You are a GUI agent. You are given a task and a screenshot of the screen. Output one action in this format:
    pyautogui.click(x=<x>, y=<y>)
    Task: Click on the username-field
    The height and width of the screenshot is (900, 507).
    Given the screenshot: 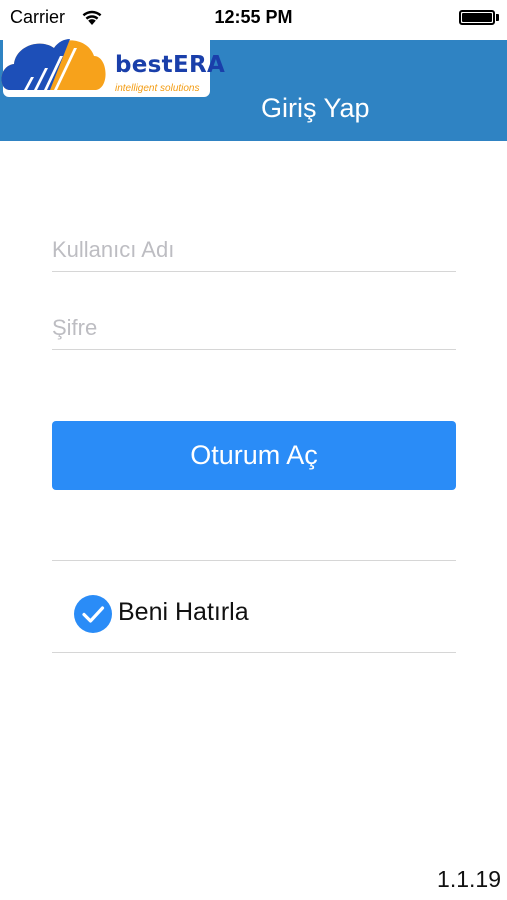 What is the action you would take?
    pyautogui.click(x=254, y=250)
    